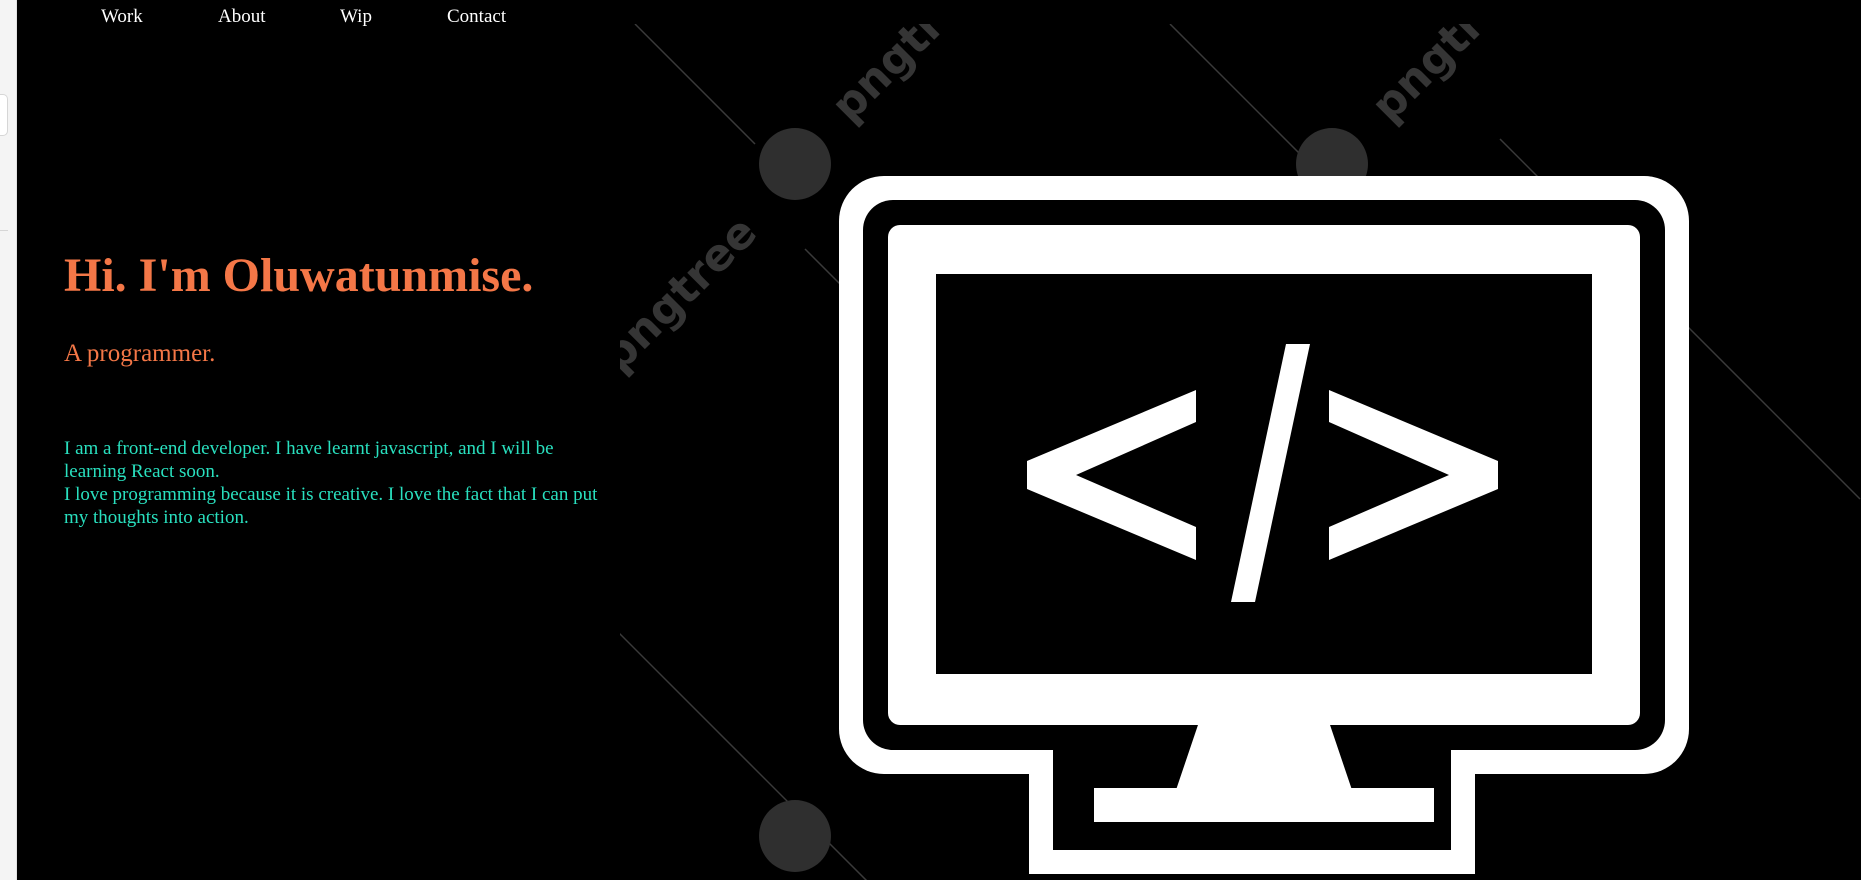  What do you see at coordinates (140, 353) in the screenshot?
I see `hero-subtitle: A programmer.` at bounding box center [140, 353].